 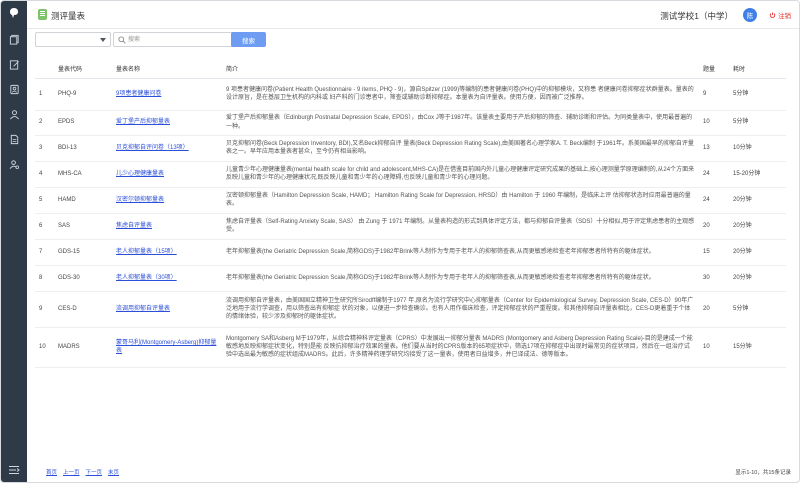 I want to click on scale-name-link: 蒙哥马利(Montgomery-Asberg)抑郁量表, so click(x=166, y=347).